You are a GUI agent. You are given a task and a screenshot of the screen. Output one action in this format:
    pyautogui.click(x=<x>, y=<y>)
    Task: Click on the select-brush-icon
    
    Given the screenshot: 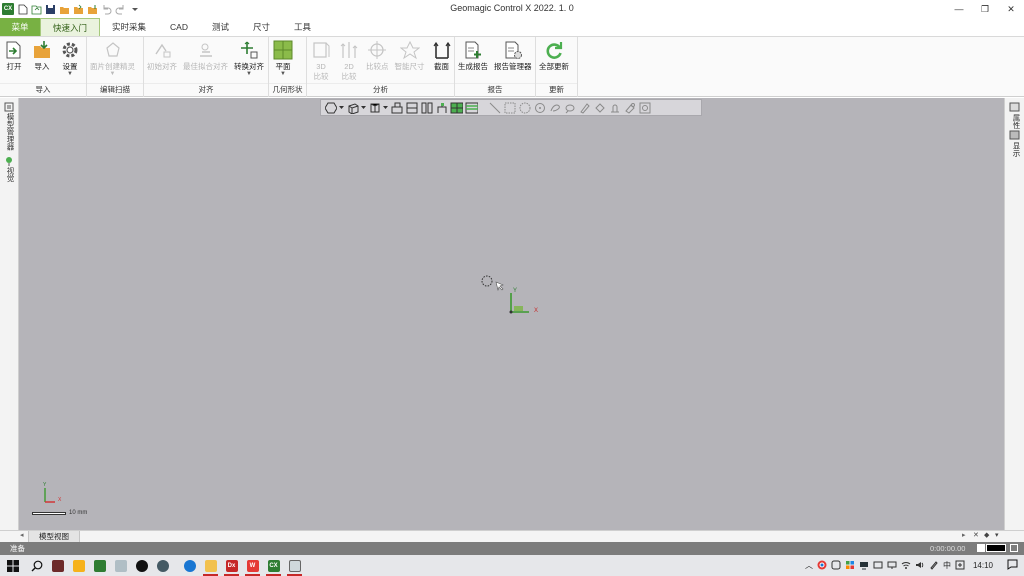 What is the action you would take?
    pyautogui.click(x=554, y=107)
    